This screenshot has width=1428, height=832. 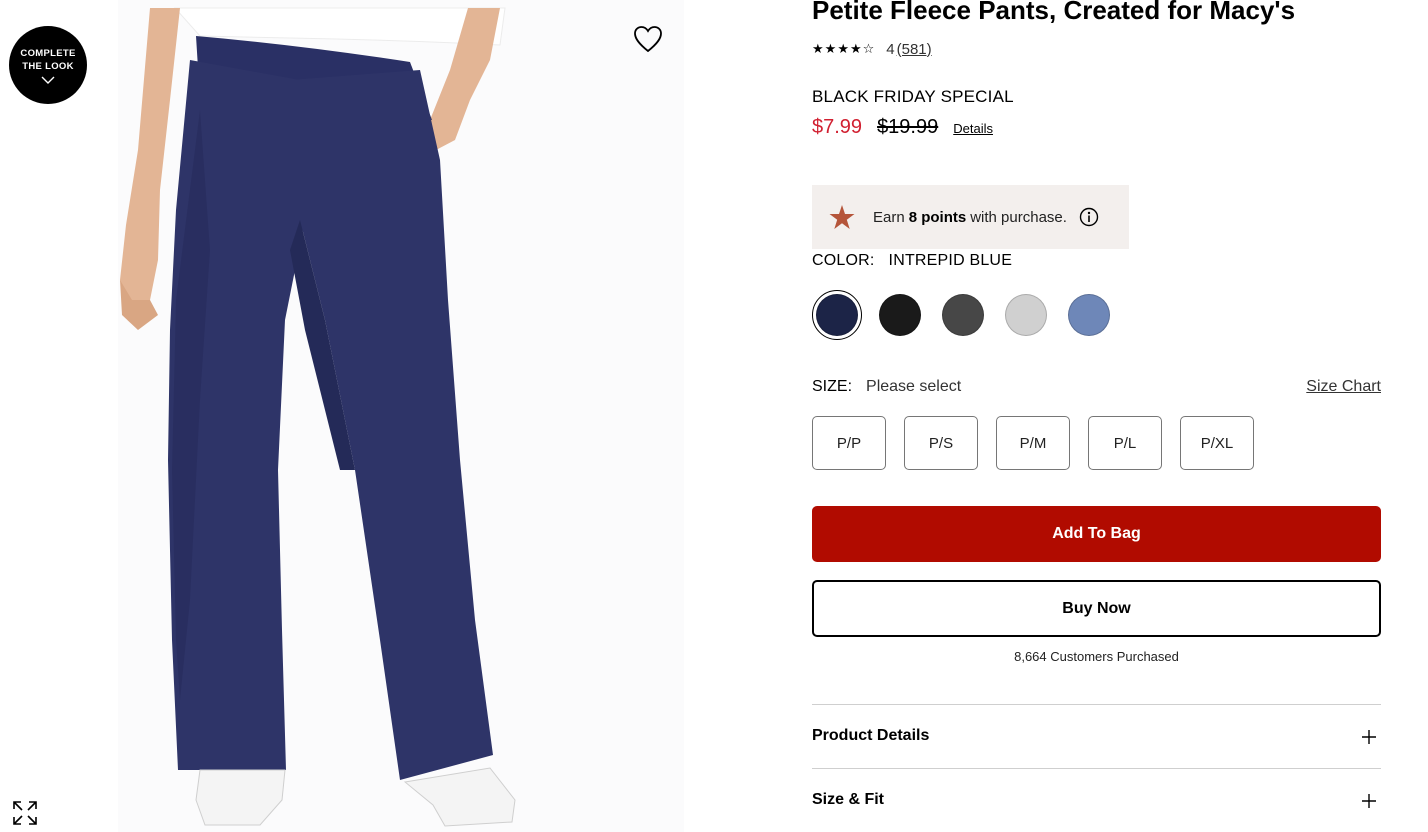 I want to click on expand-image-button, so click(x=25, y=814).